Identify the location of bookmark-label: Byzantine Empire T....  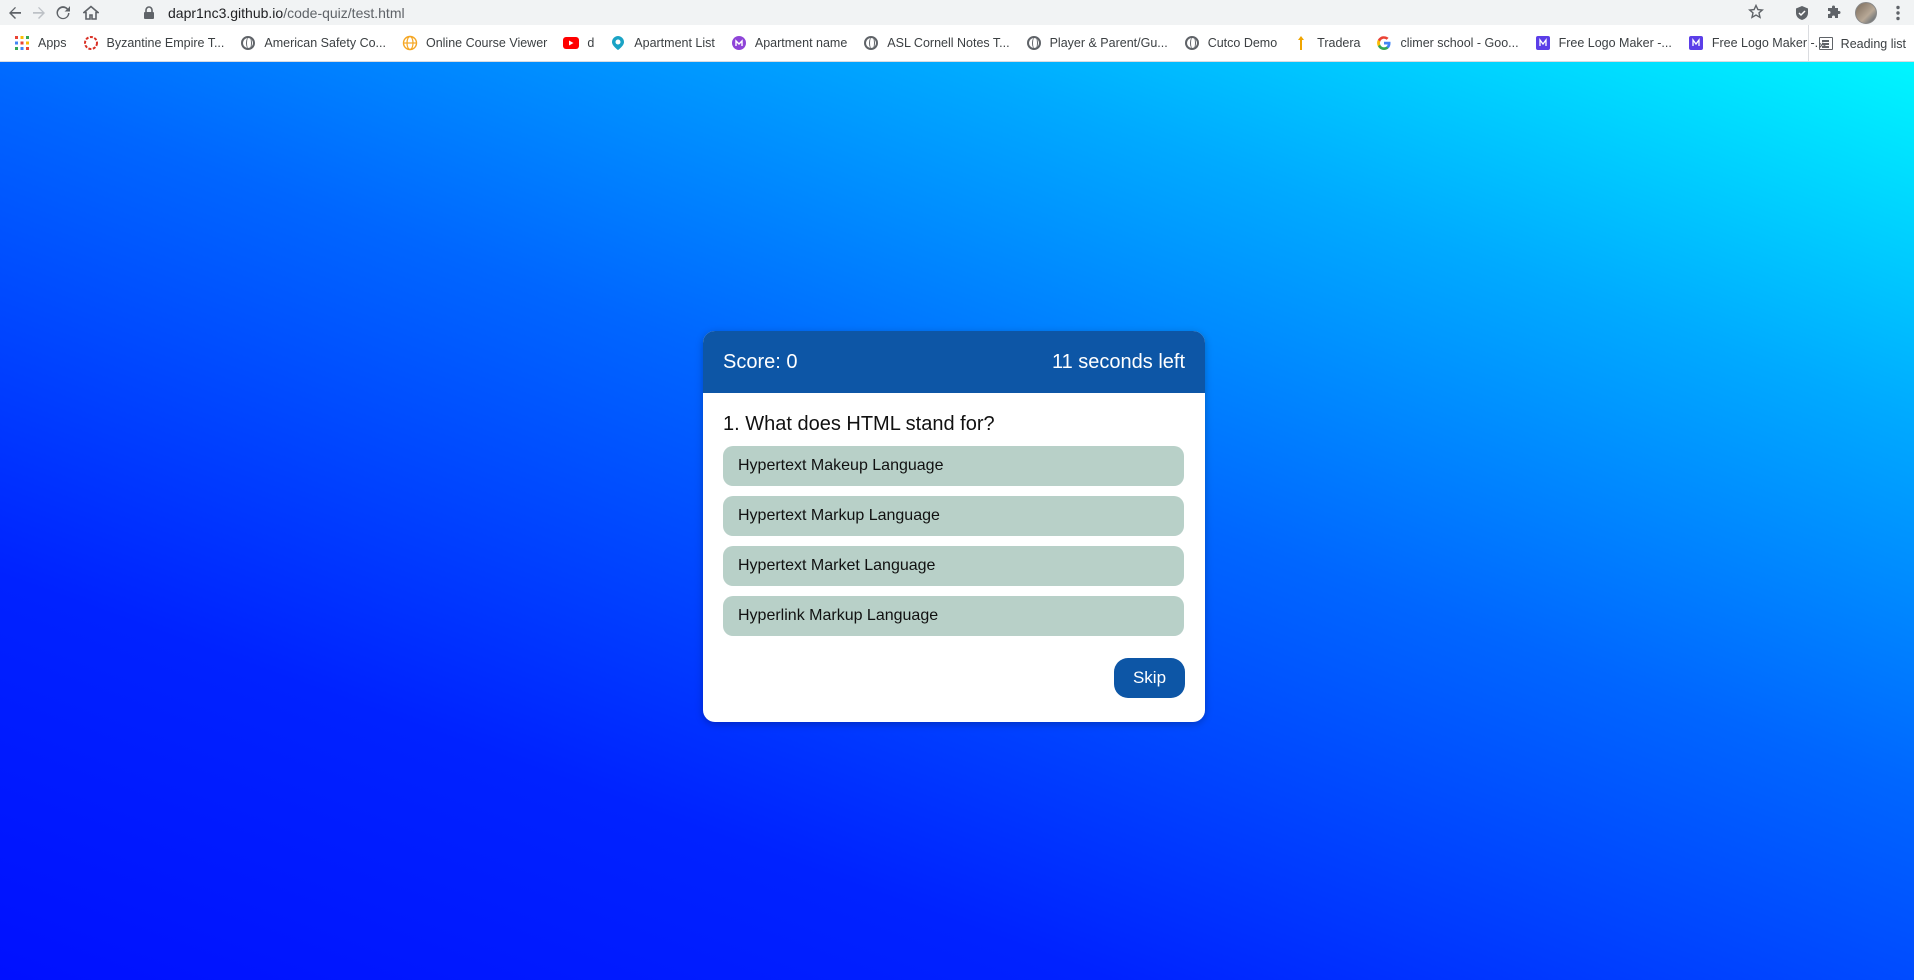
(165, 43).